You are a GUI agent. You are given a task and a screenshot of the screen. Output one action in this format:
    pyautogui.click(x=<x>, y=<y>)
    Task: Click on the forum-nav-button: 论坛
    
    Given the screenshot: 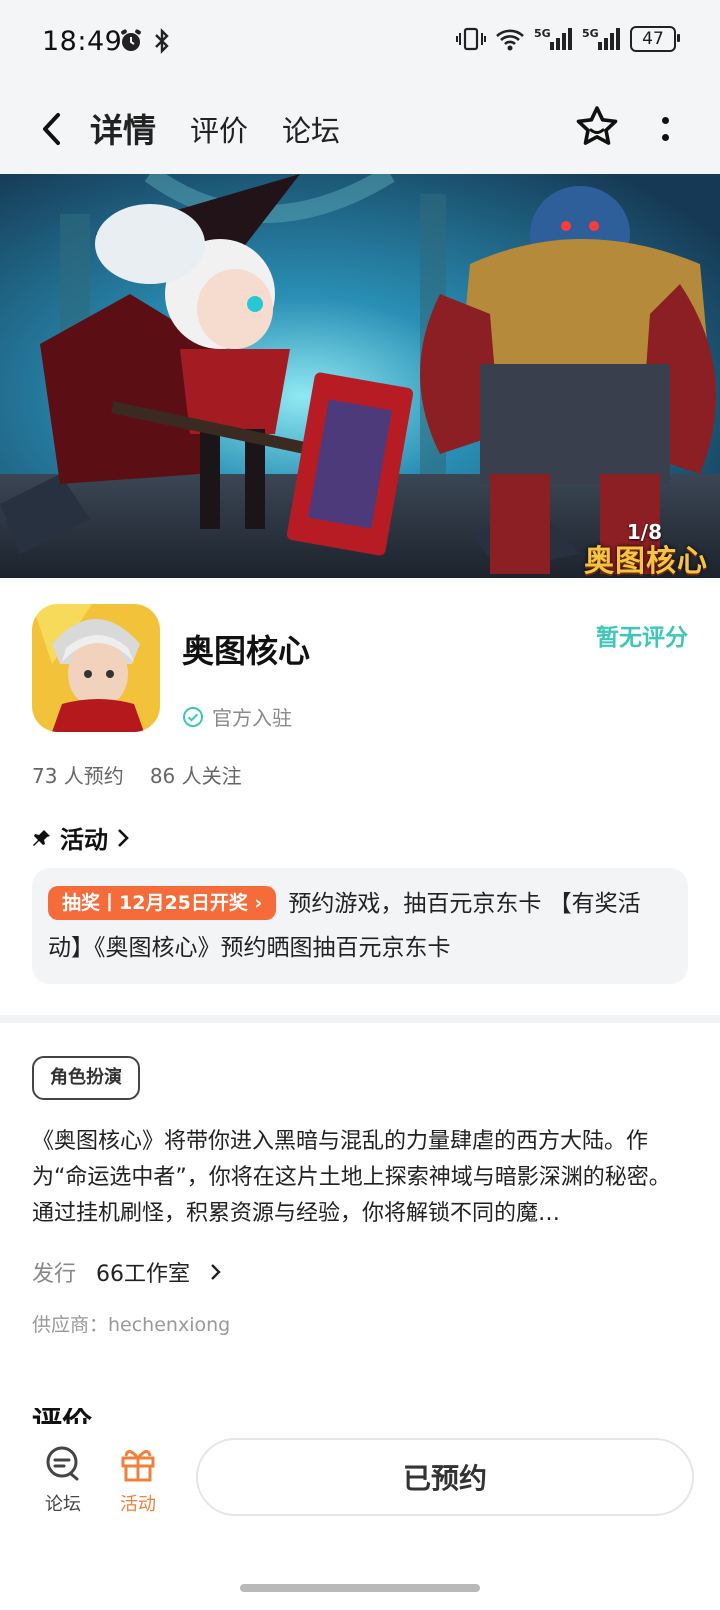 What is the action you would take?
    pyautogui.click(x=63, y=1480)
    